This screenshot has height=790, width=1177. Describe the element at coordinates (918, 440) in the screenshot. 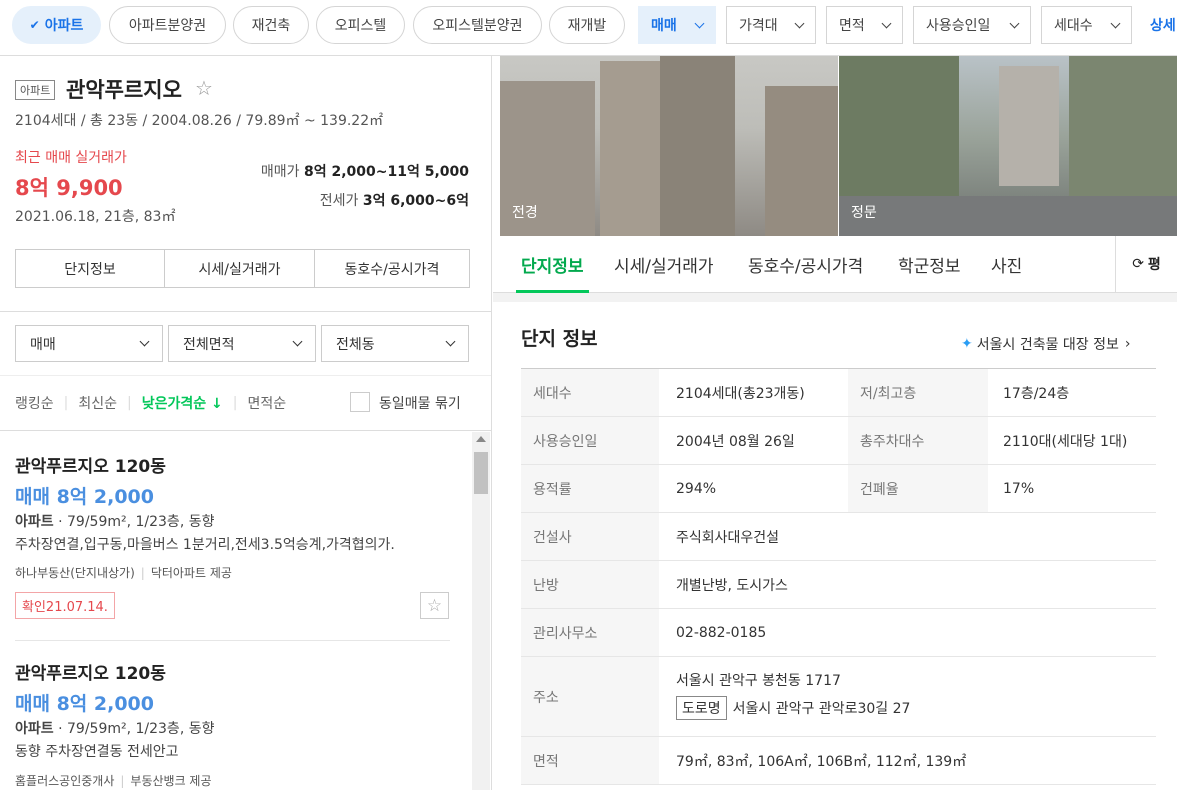

I see `row-label: 총주차대수` at that location.